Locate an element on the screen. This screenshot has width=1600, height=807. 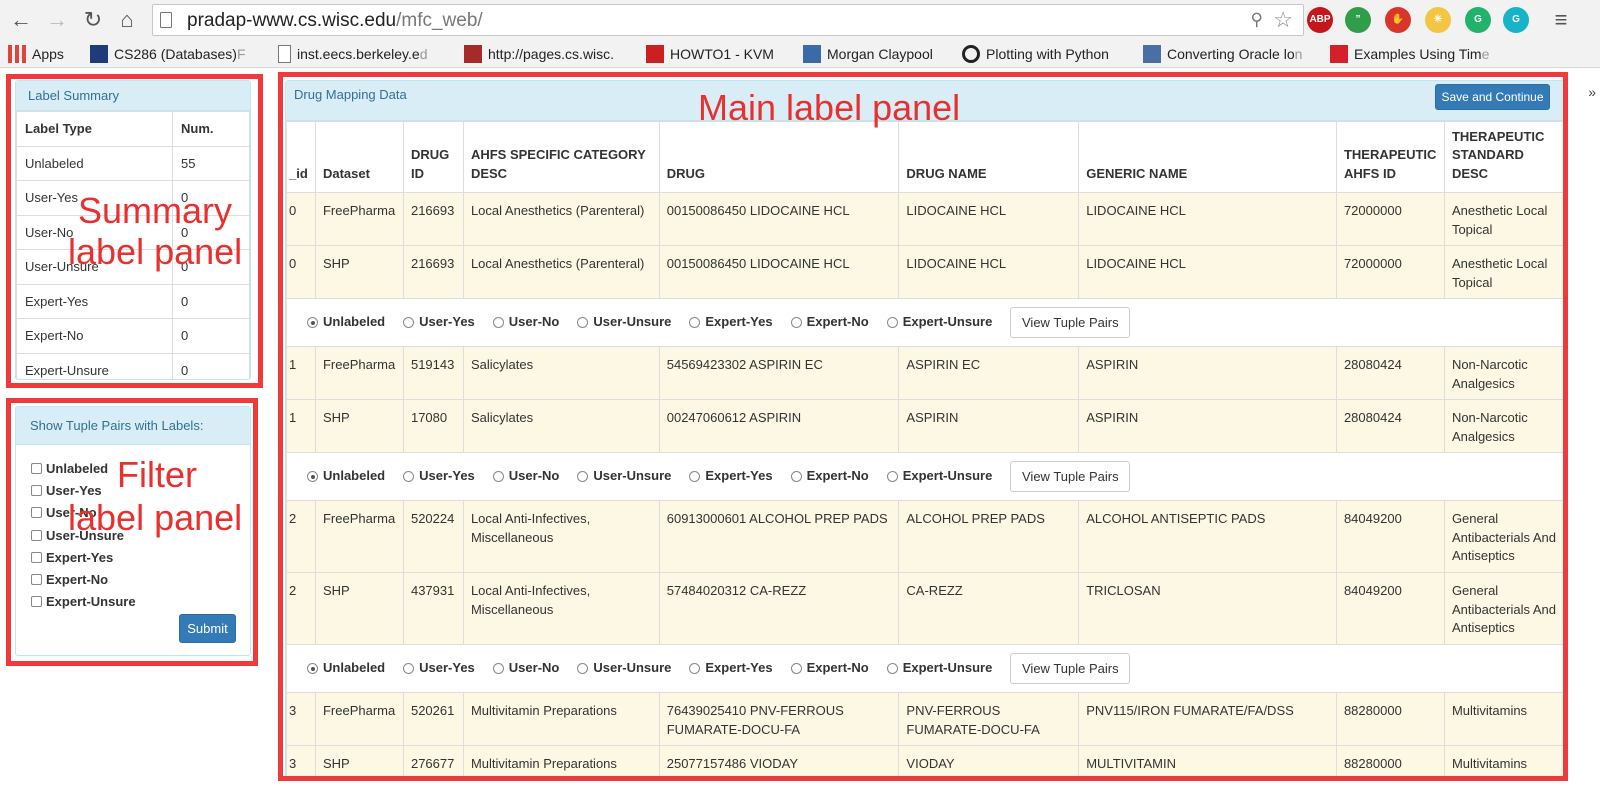
filter-option-unlabeled: Unlabeled is located at coordinates (69, 468).